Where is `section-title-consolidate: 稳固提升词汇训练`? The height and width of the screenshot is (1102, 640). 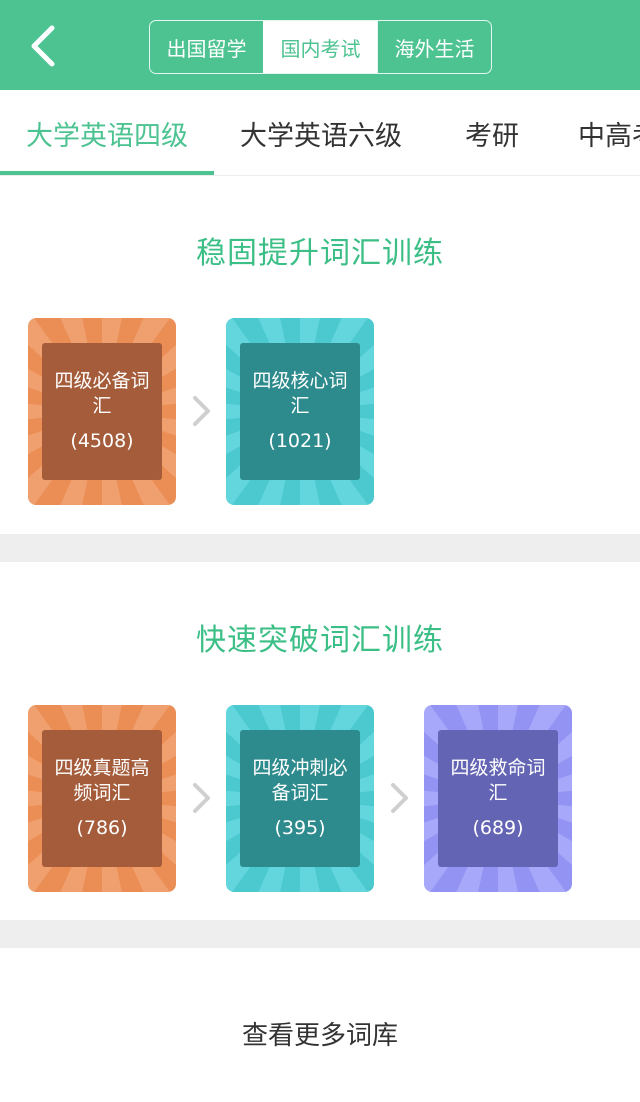 section-title-consolidate: 稳固提升词汇训练 is located at coordinates (320, 253).